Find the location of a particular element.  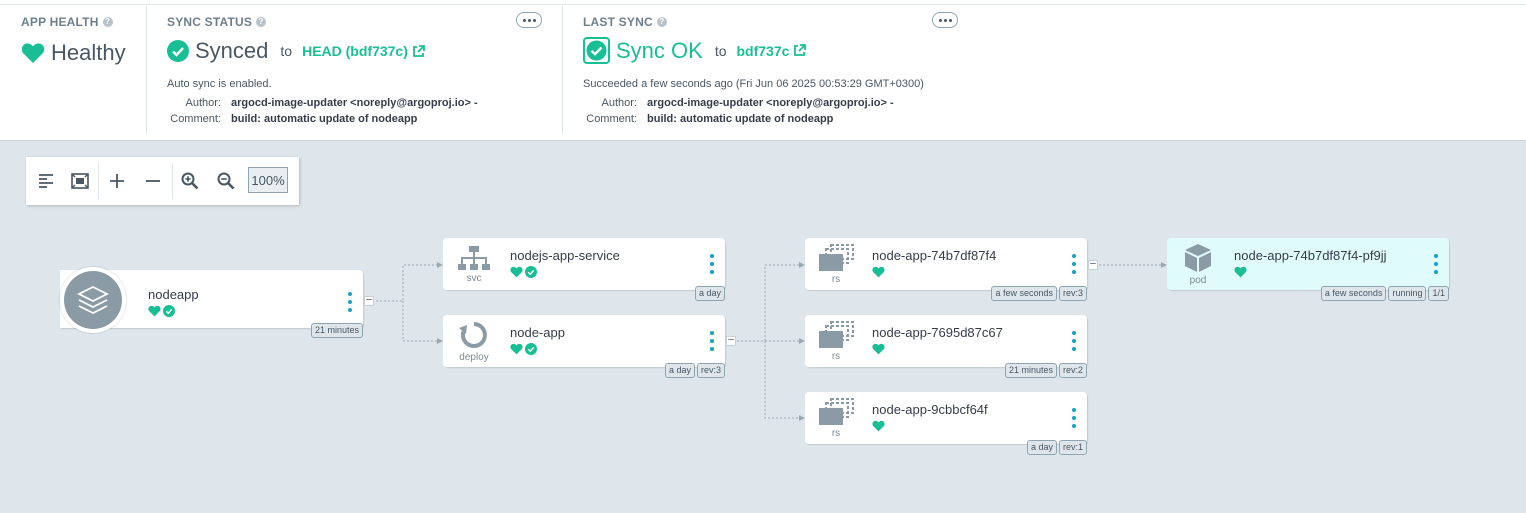

pod-node-tags: a few seconds running 1/1 is located at coordinates (1384, 293).